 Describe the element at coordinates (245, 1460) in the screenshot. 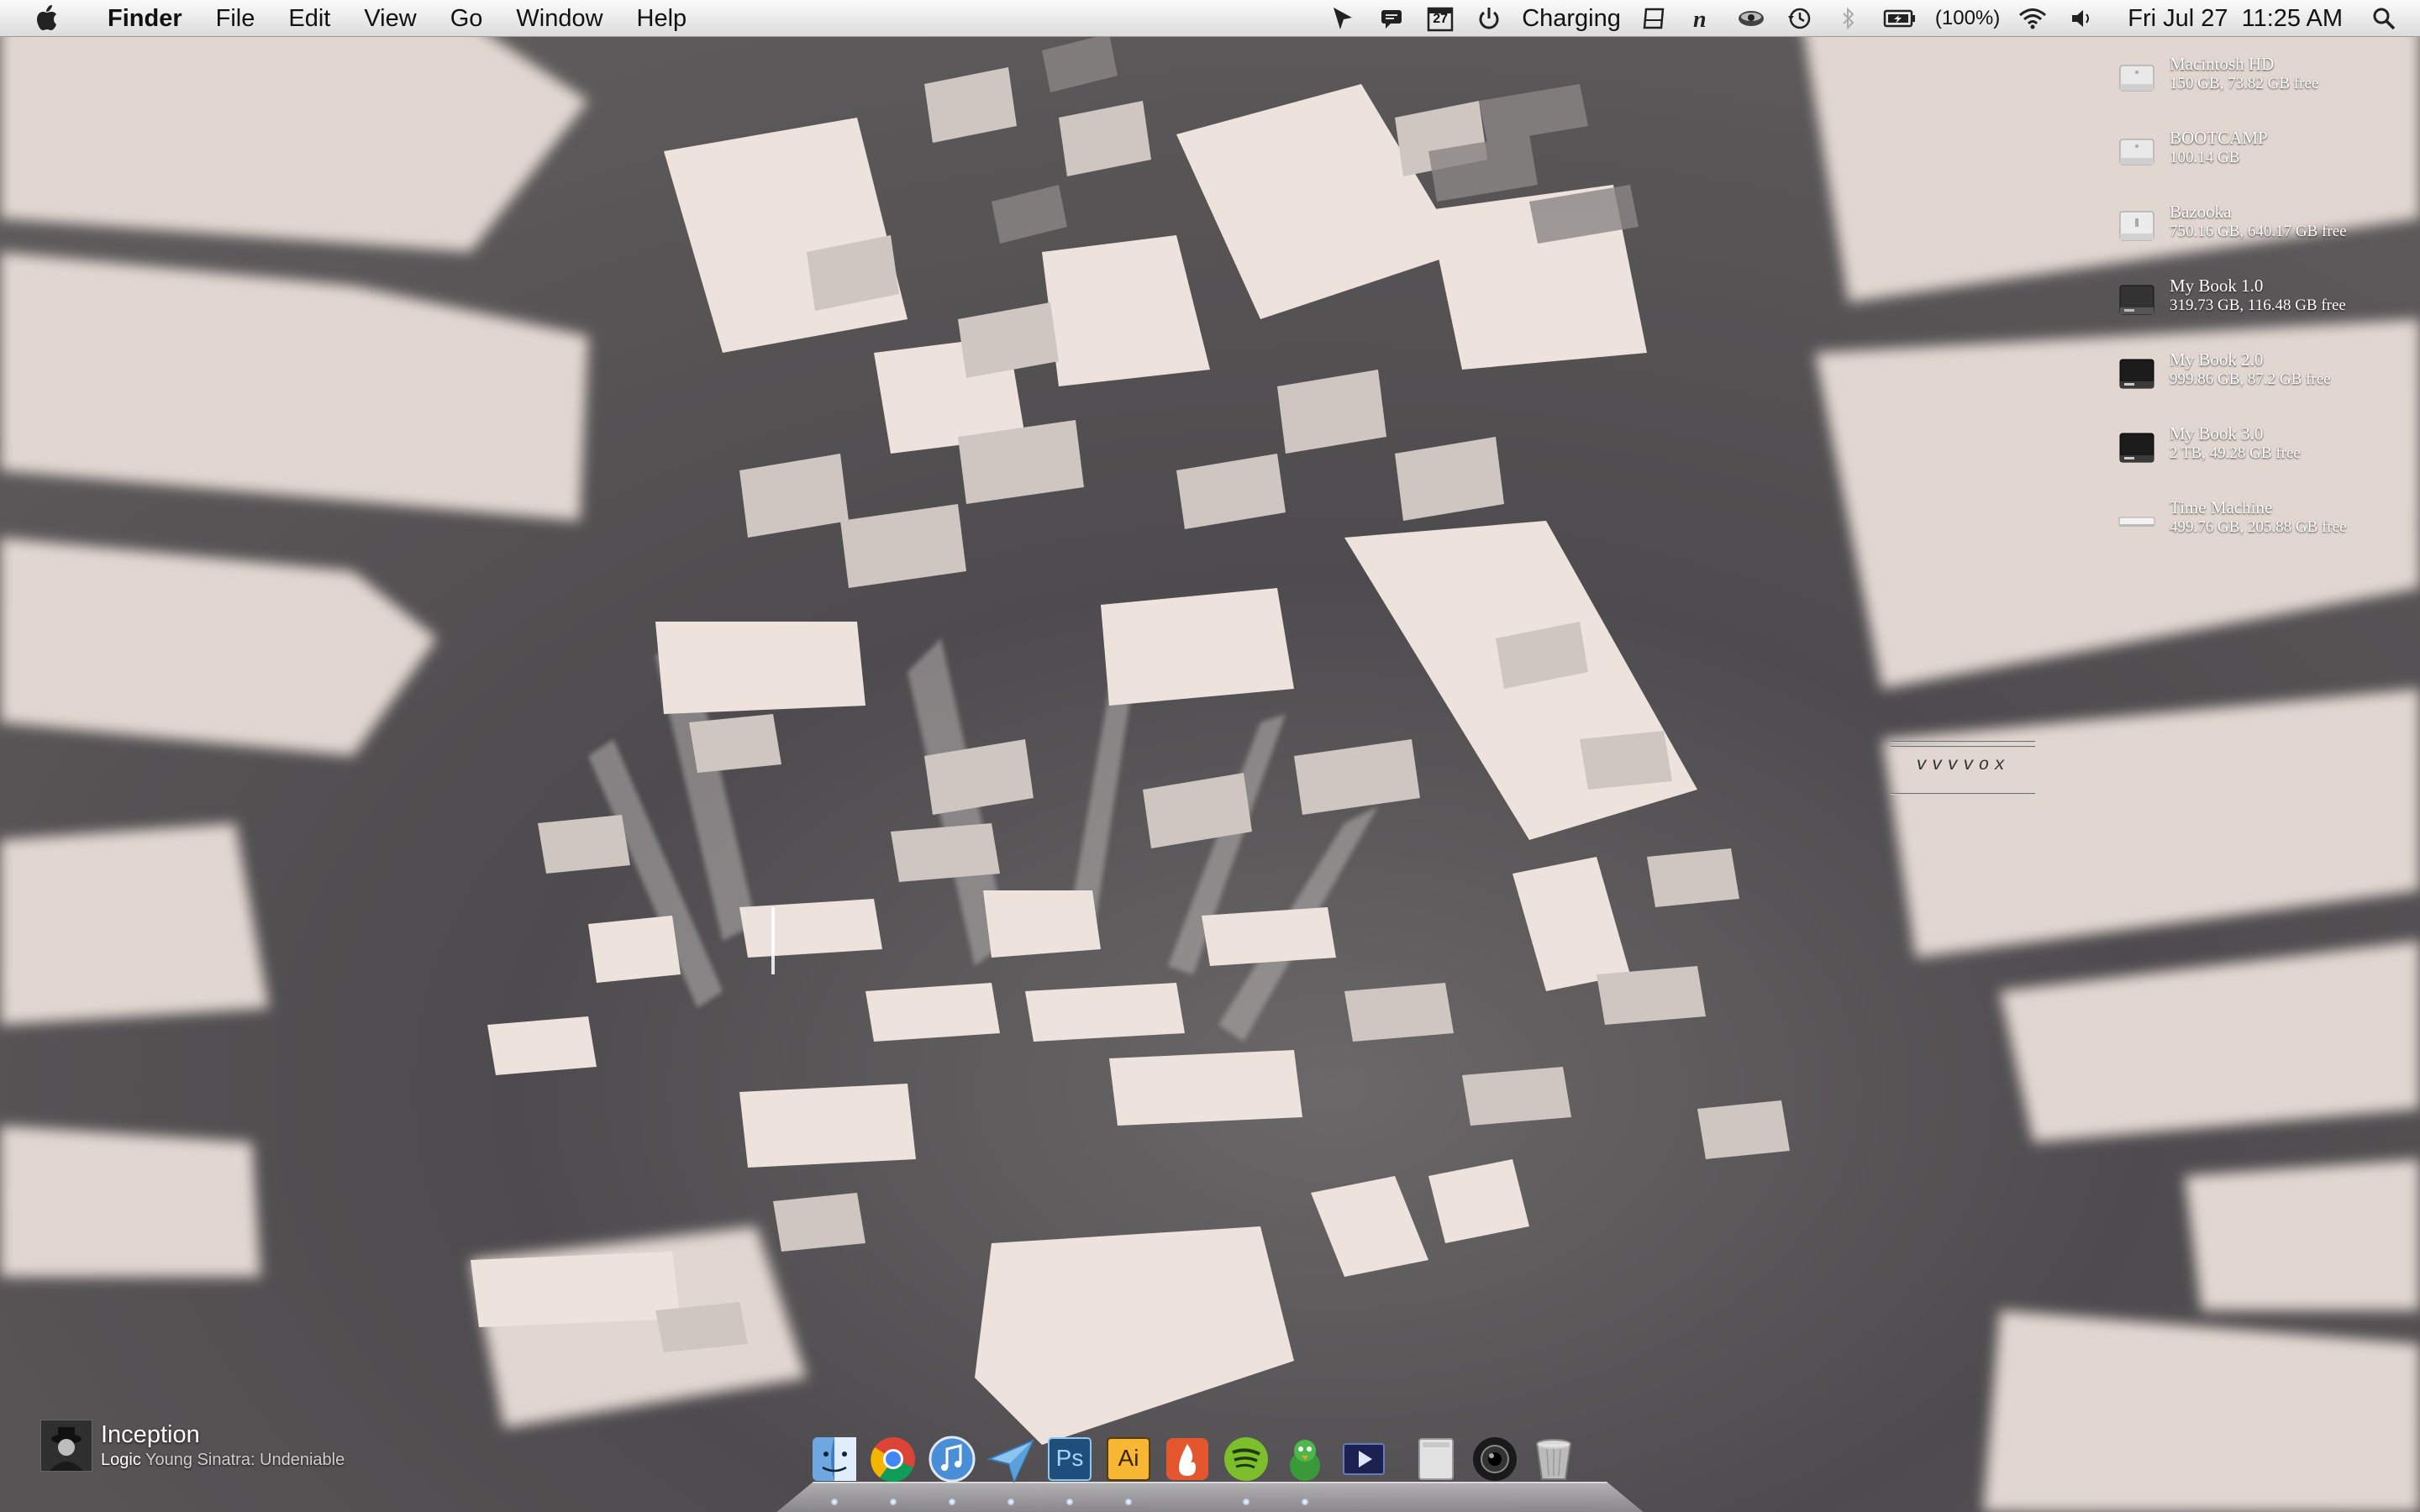

I see `now-playing-album: Young Sinatra: Undeniable` at that location.